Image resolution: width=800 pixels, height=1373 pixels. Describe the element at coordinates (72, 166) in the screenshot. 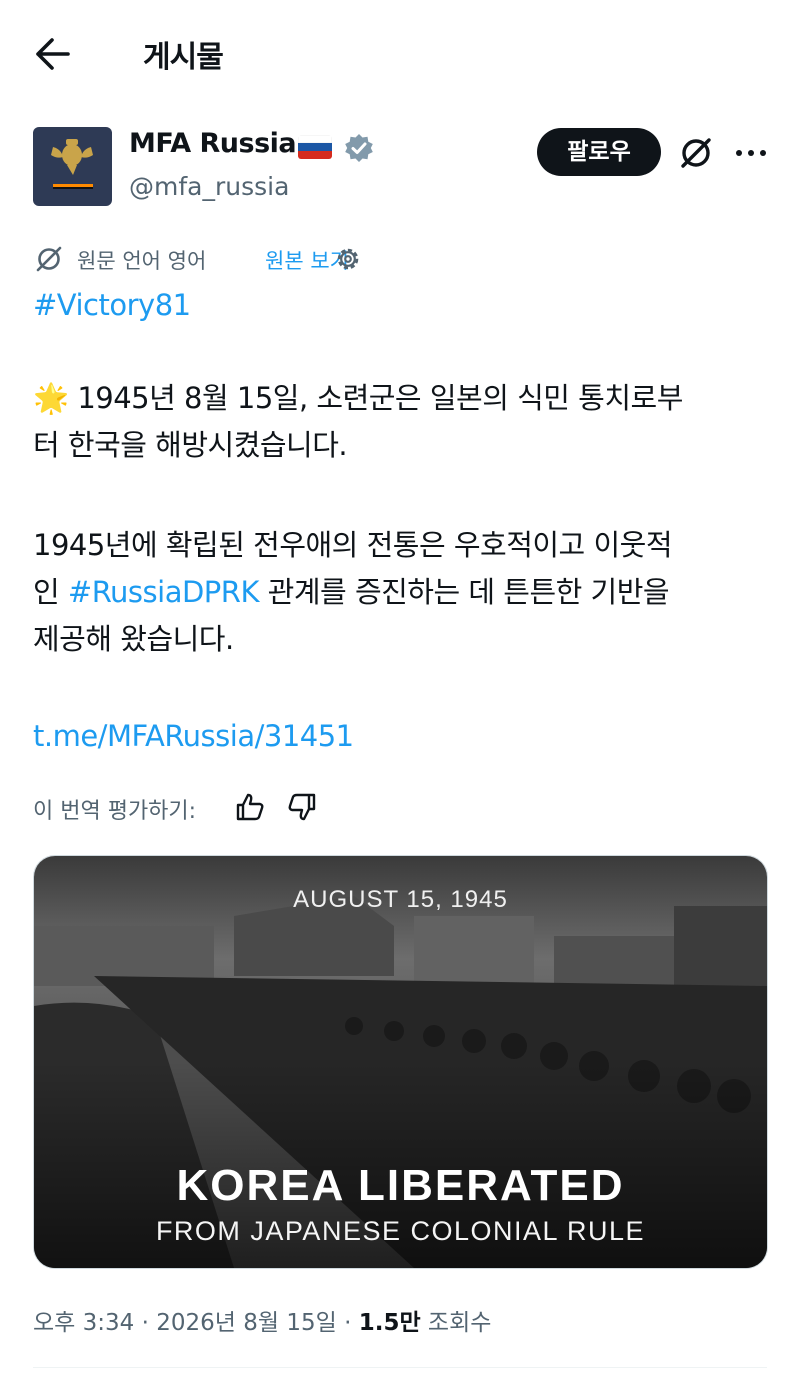

I see `avatar` at that location.